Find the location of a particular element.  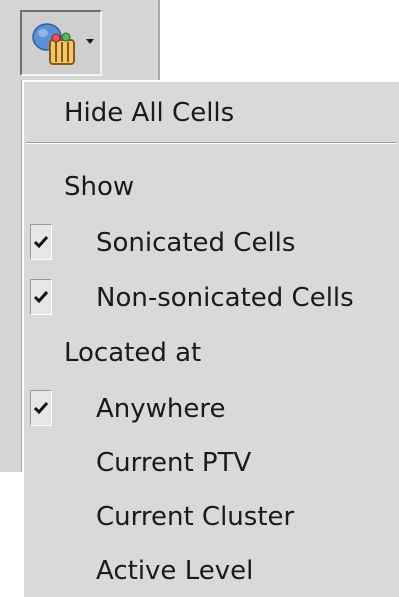

menu-item-label: Non-sonicated Cells is located at coordinates (225, 298).